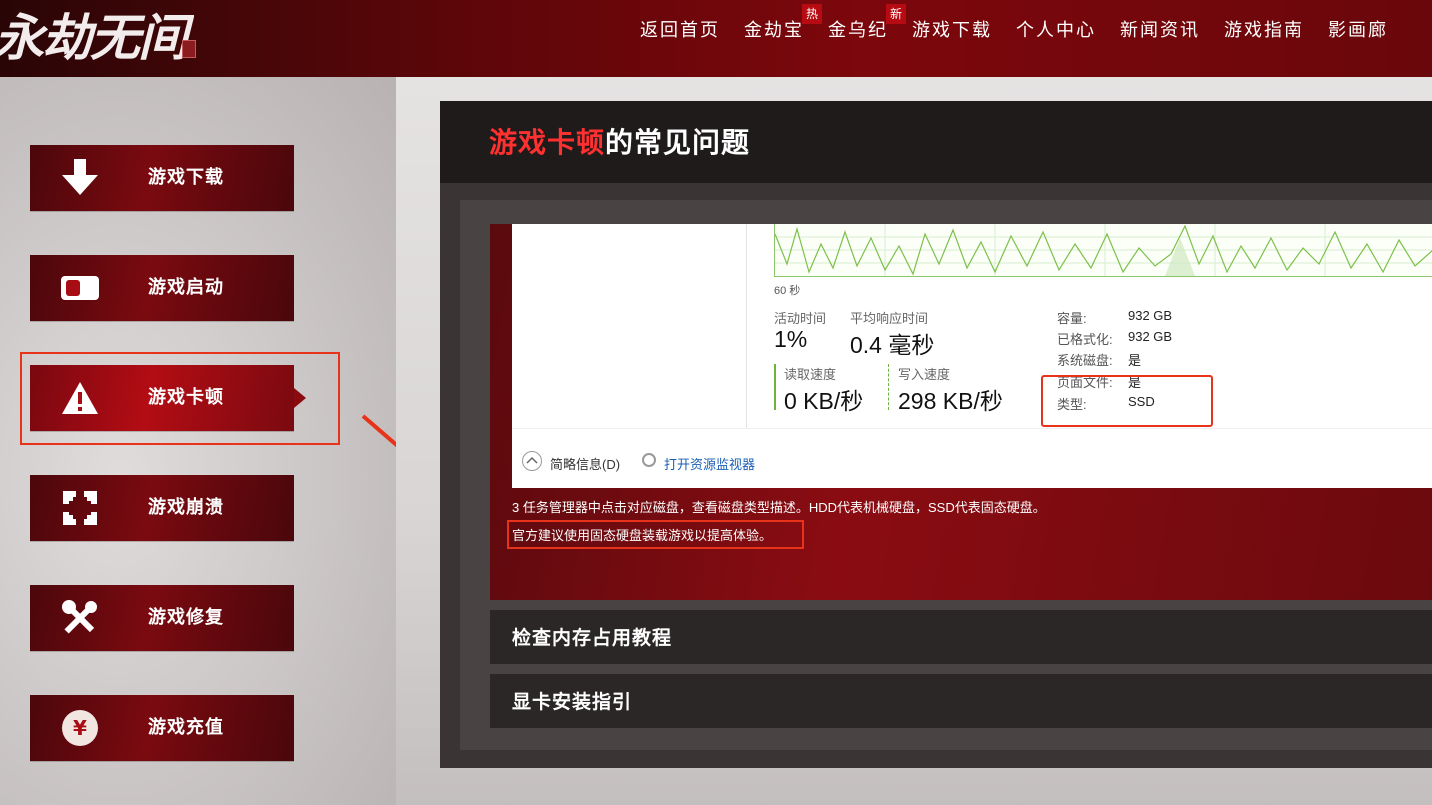  I want to click on logo: 永劫无间, so click(97, 38).